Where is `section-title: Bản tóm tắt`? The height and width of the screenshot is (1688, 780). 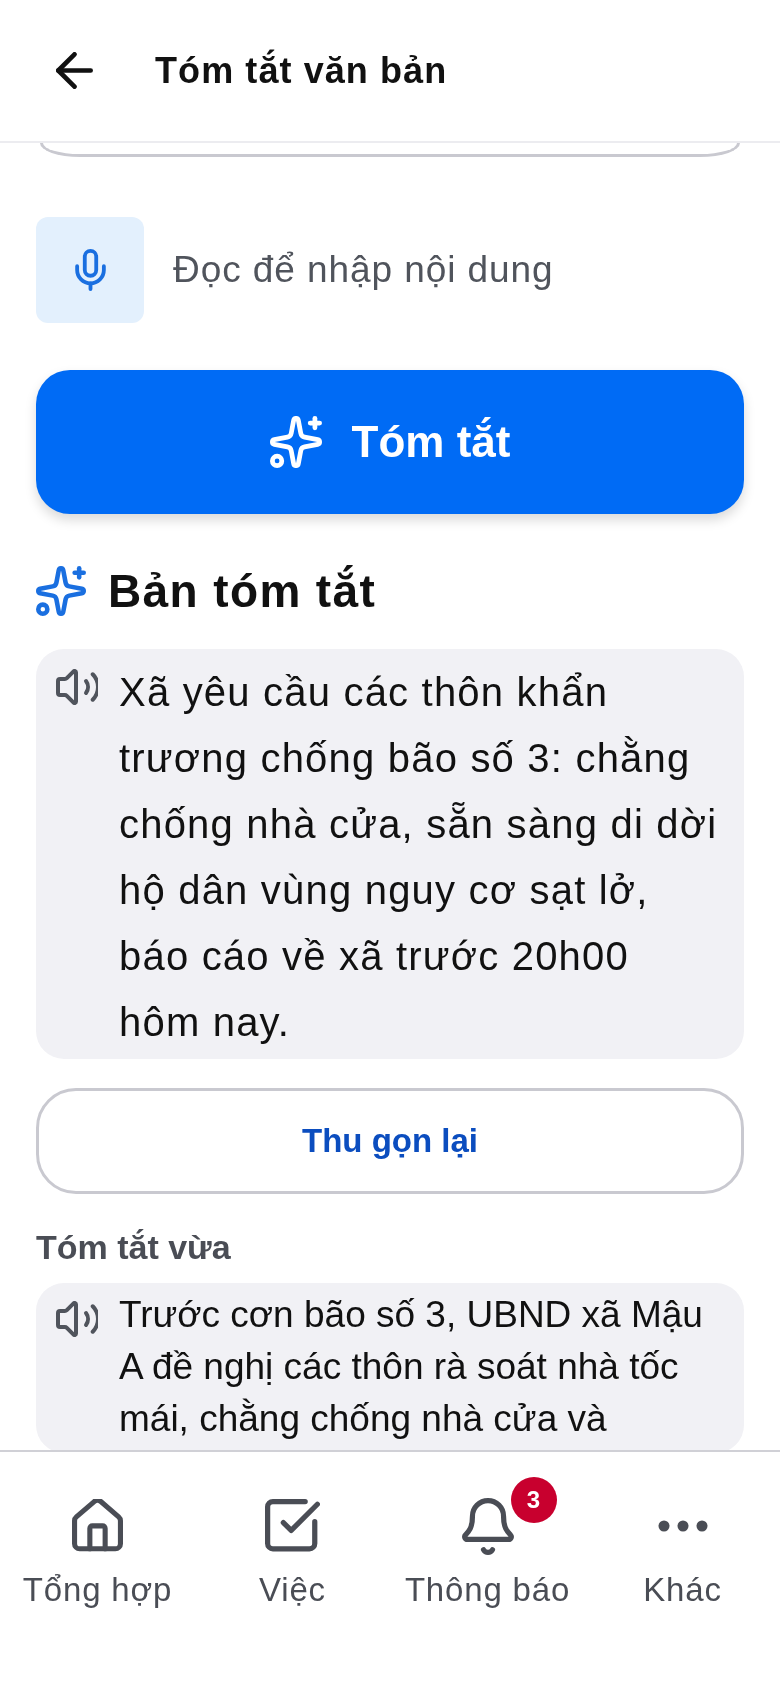 section-title: Bản tóm tắt is located at coordinates (242, 591).